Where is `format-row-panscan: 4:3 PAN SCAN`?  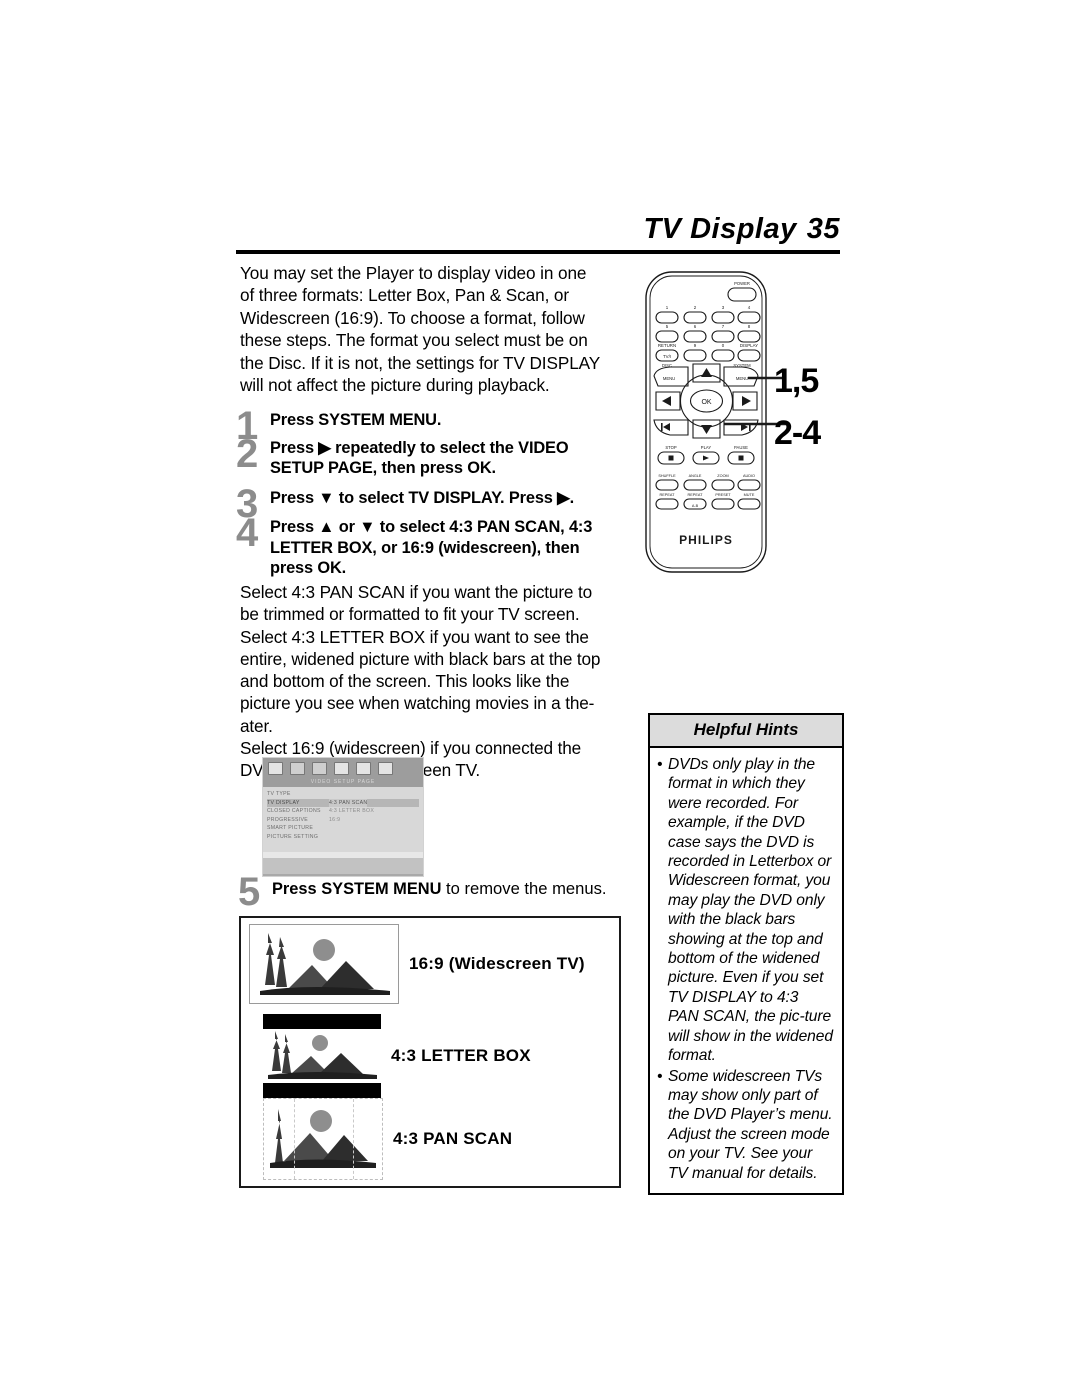
format-row-panscan: 4:3 PAN SCAN is located at coordinates (376, 1139).